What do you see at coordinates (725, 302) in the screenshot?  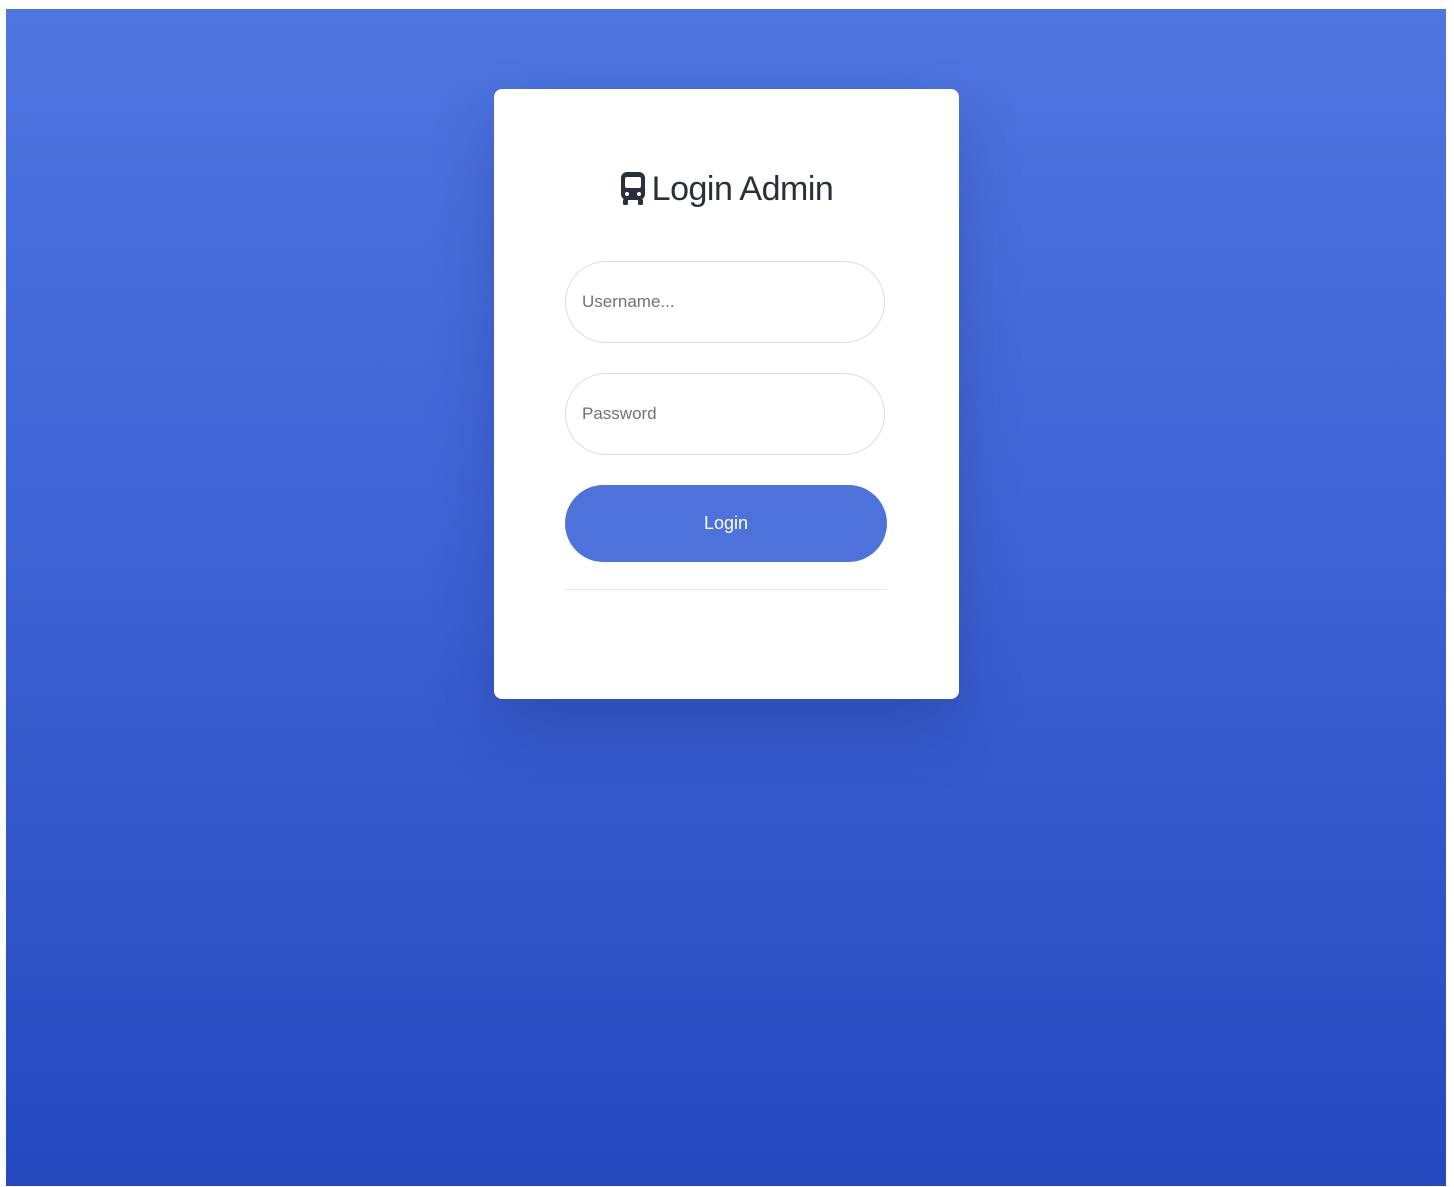 I see `username-input` at bounding box center [725, 302].